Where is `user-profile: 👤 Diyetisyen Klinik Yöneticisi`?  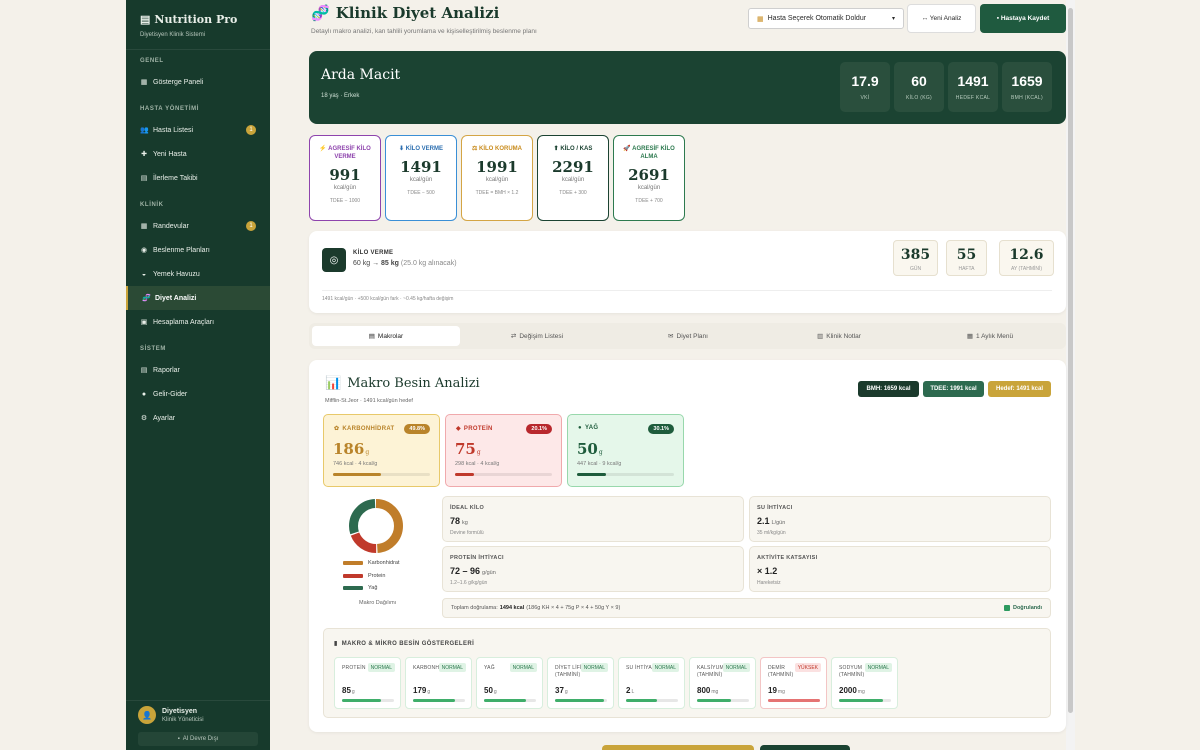
user-profile: 👤 Diyetisyen Klinik Yöneticisi is located at coordinates (198, 712).